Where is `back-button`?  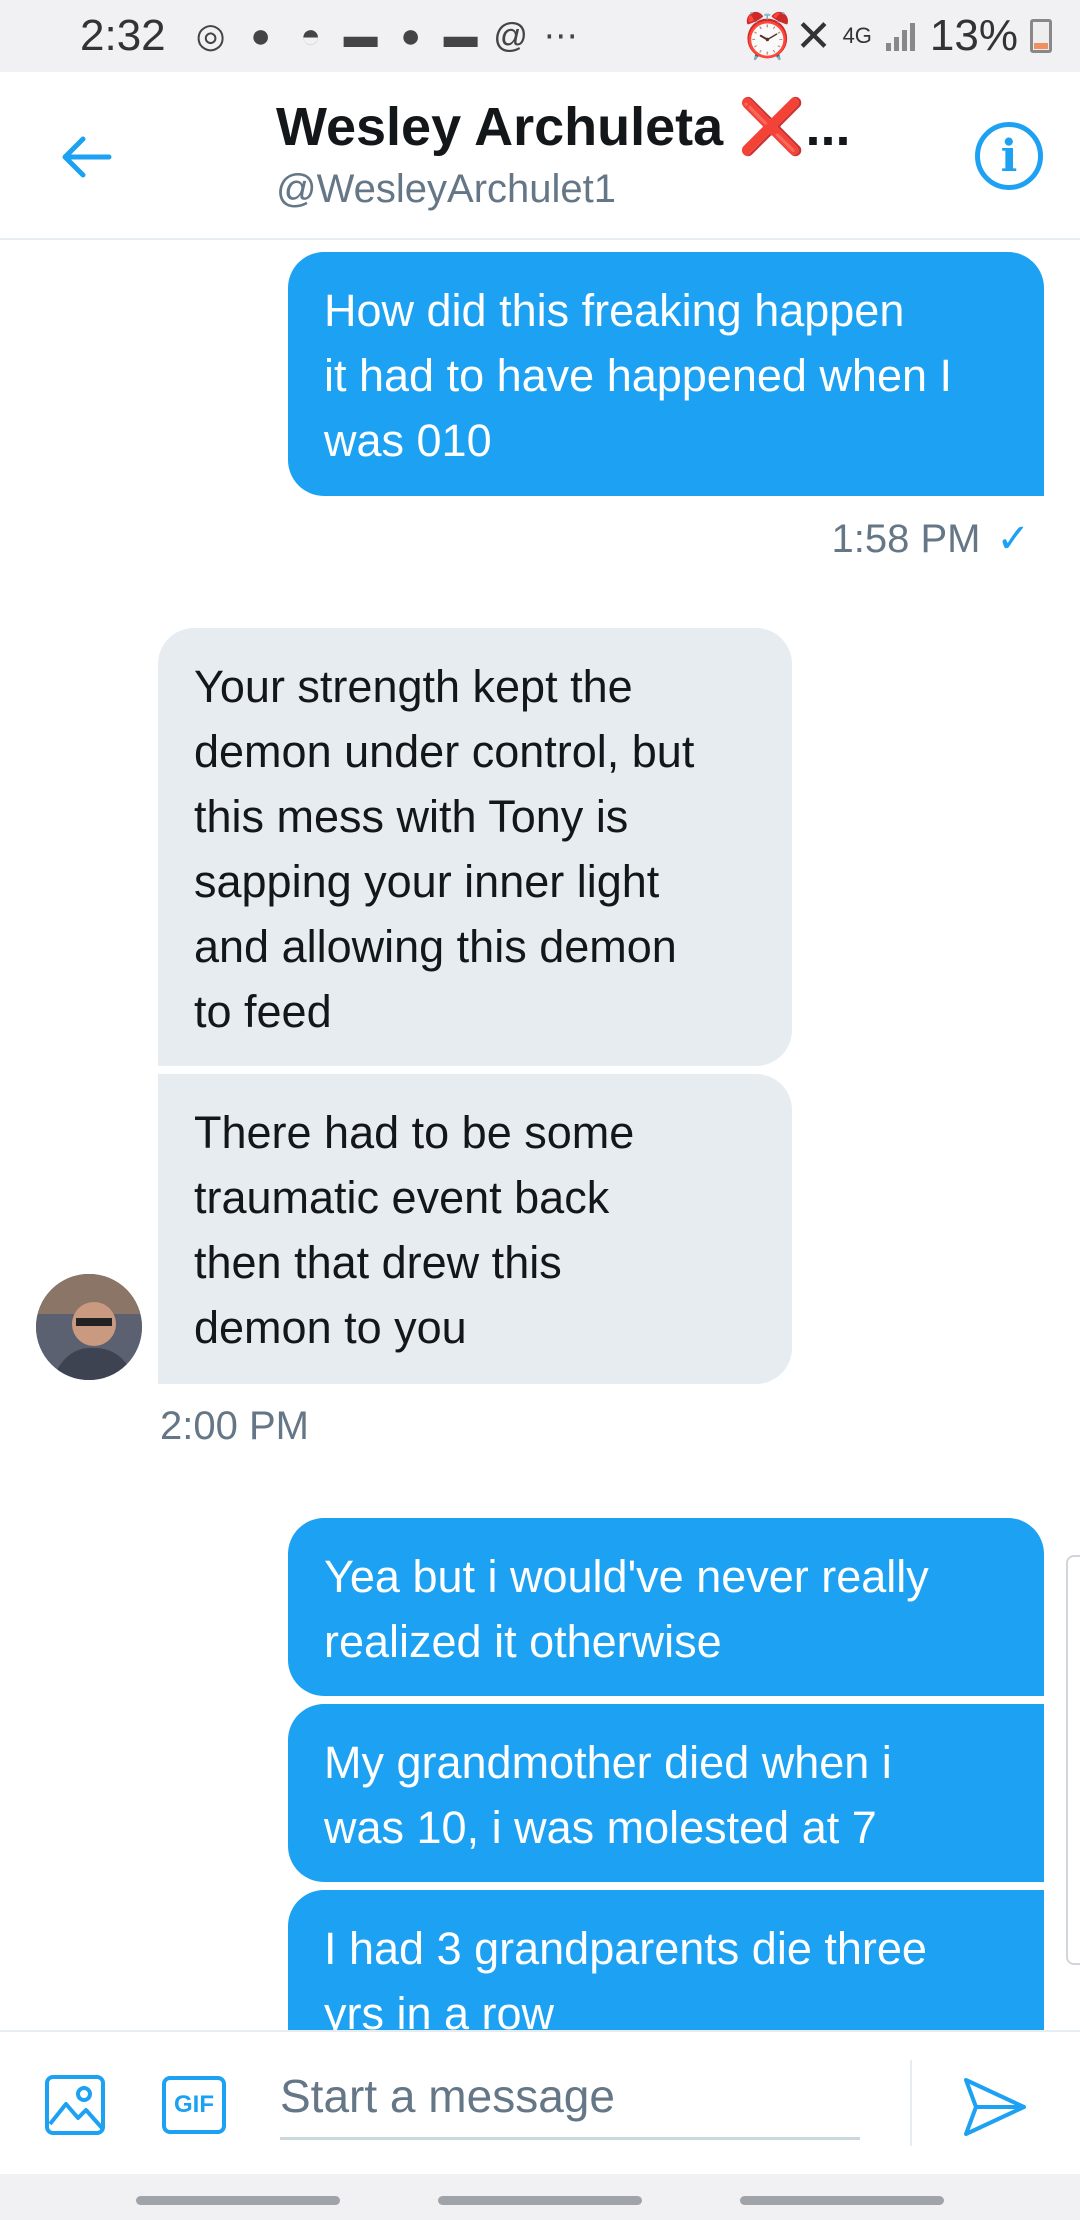
back-button is located at coordinates (85, 157).